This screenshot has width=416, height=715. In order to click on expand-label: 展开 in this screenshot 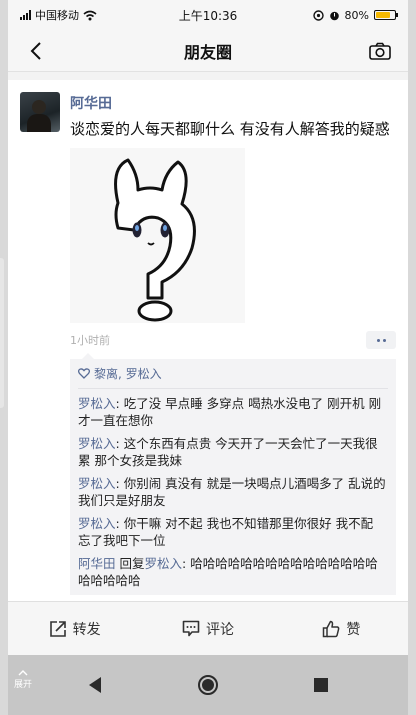, I will do `click(23, 685)`.